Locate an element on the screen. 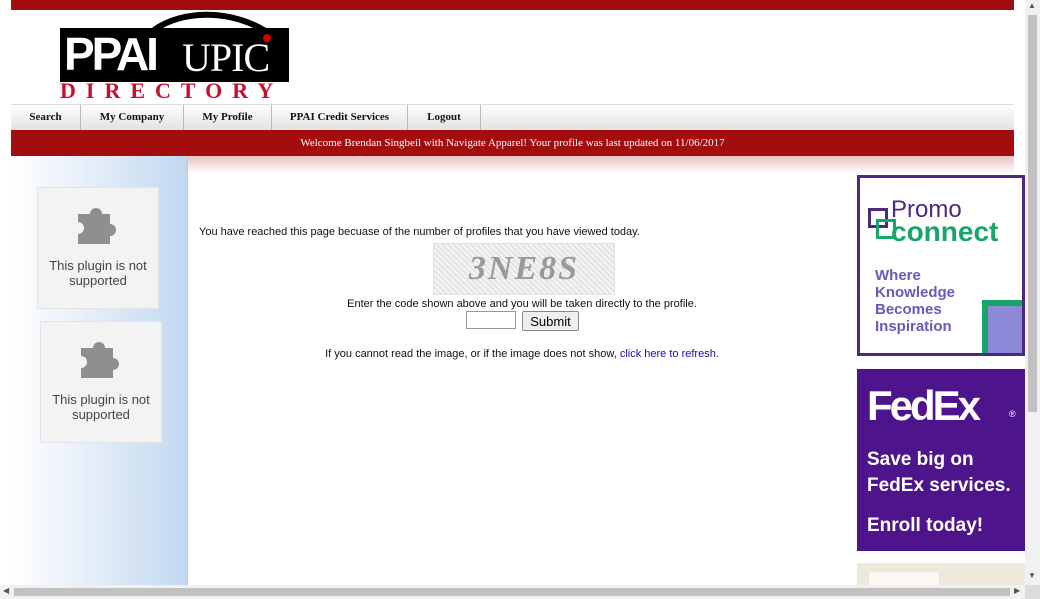  lavender-block is located at coordinates (1005, 329).